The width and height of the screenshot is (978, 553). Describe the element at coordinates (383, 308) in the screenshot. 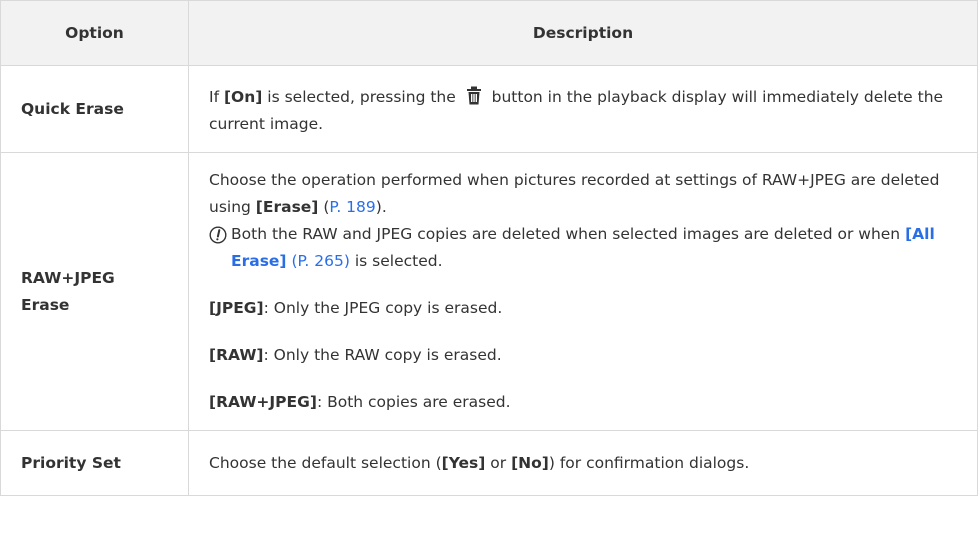

I see `item-text-jpeg: : Only the JPEG copy is erased.` at that location.